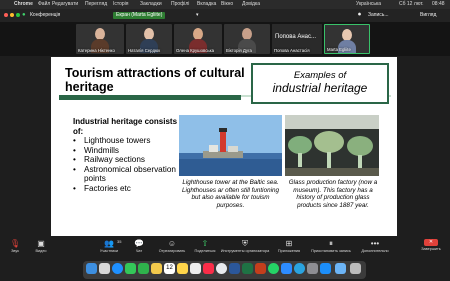 Image resolution: width=450 pixels, height=281 pixels. I want to click on list-item: Factories etc, so click(130, 189).